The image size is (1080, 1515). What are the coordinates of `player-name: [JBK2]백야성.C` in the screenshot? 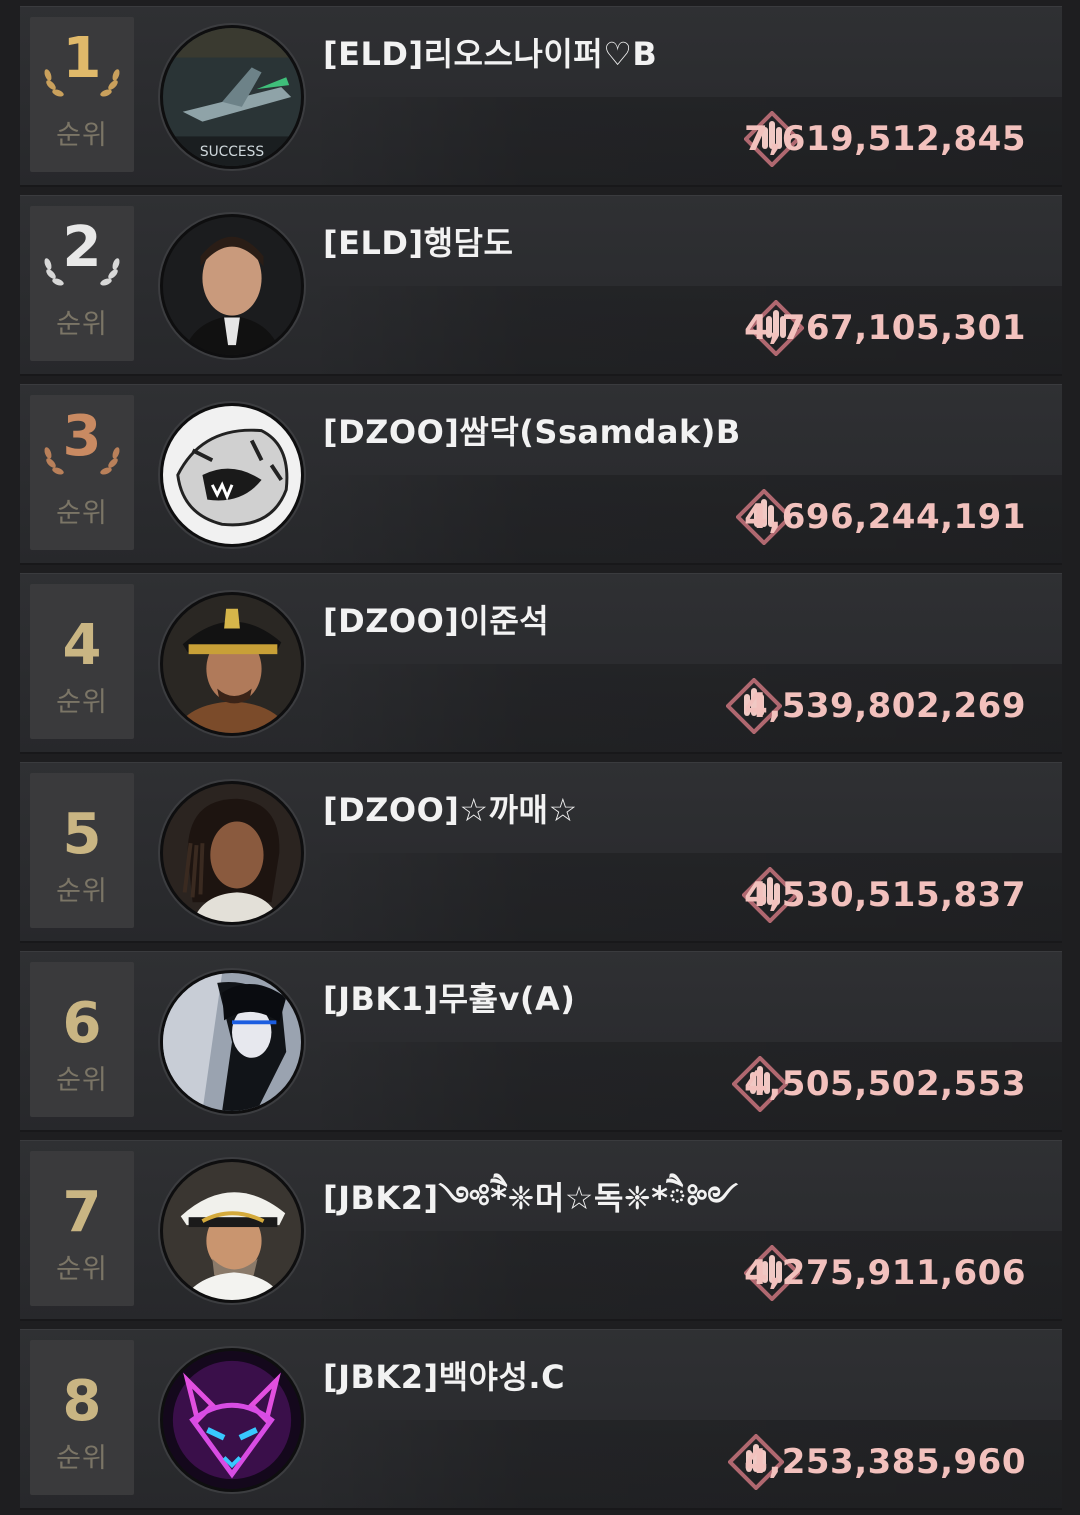 It's located at (444, 1377).